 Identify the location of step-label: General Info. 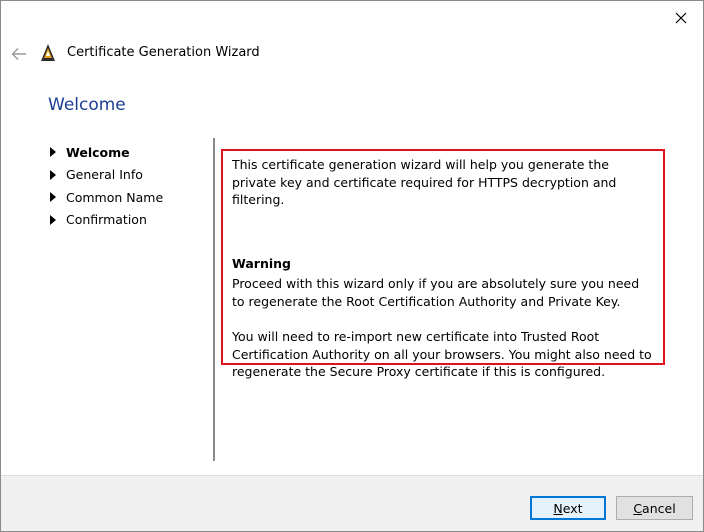
(104, 175).